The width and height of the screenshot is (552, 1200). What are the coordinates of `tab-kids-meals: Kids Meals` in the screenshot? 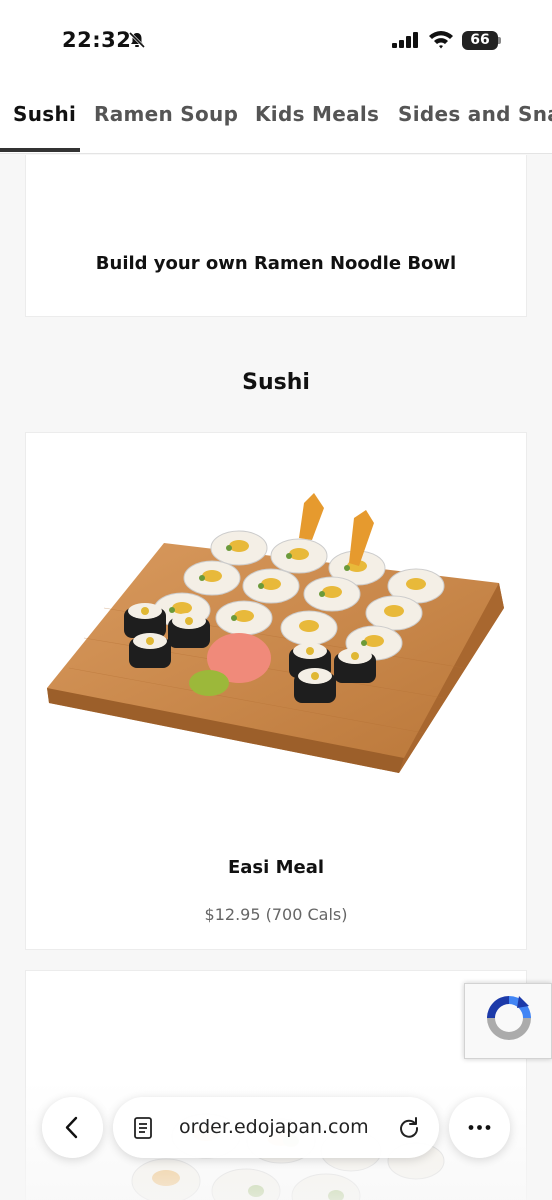 It's located at (317, 114).